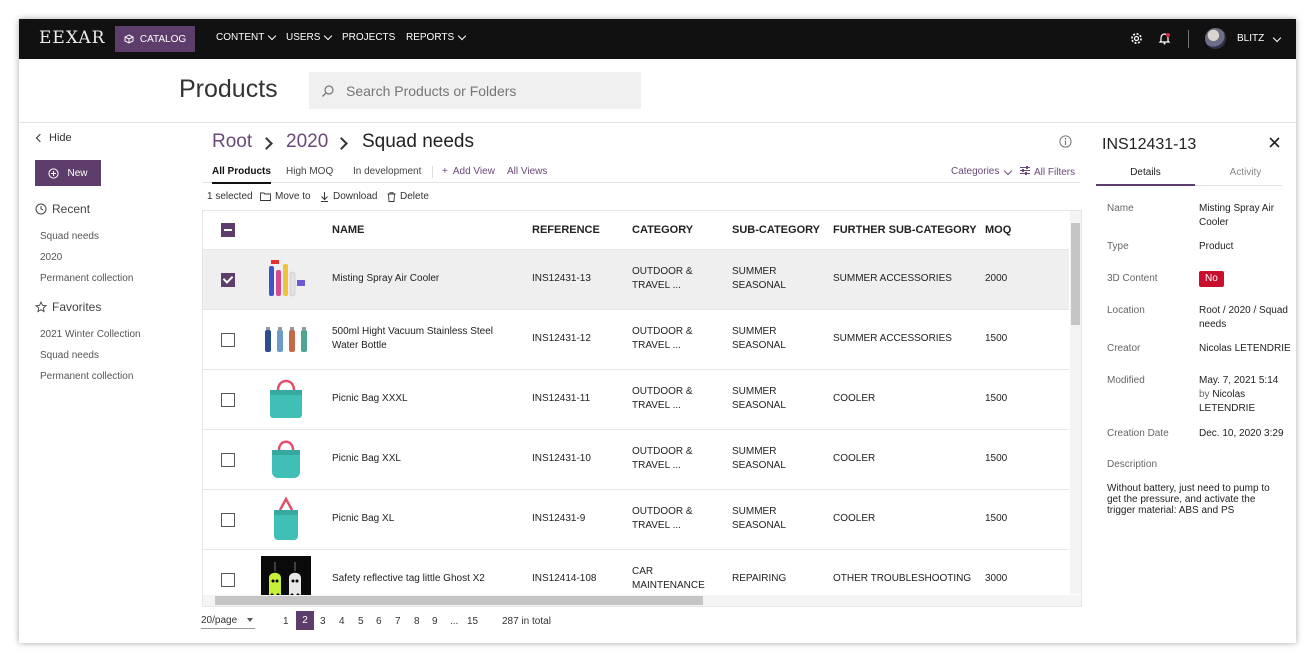  What do you see at coordinates (1259, 38) in the screenshot?
I see `username: BLITZ` at bounding box center [1259, 38].